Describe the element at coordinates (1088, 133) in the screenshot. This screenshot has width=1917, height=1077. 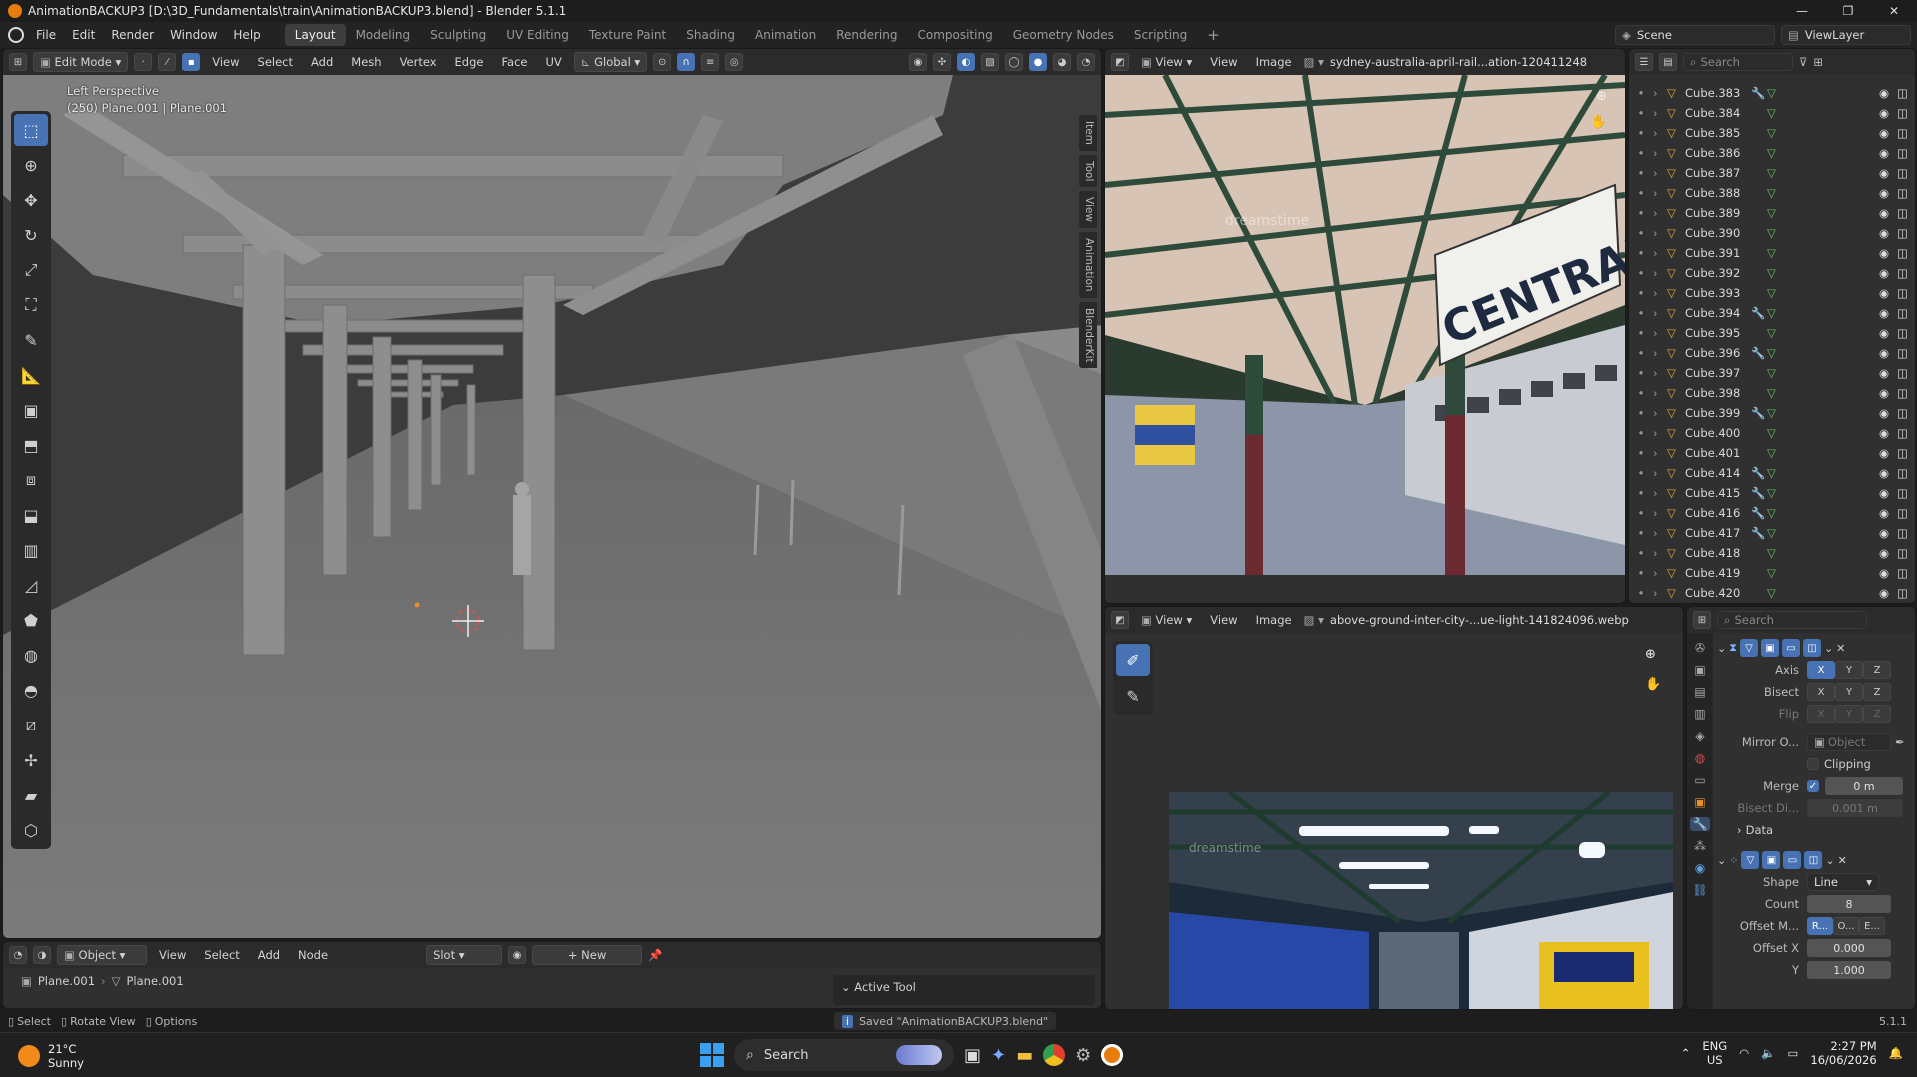
I see `sidebar-tab-item: Item` at that location.